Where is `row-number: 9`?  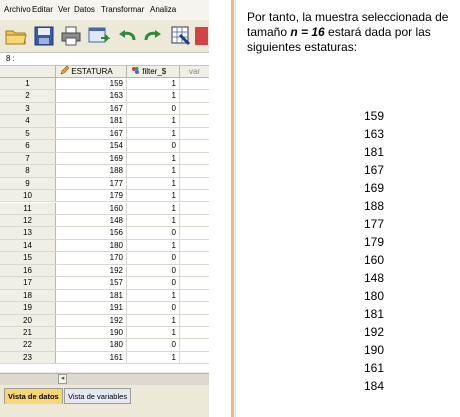
row-number: 9 is located at coordinates (28, 183).